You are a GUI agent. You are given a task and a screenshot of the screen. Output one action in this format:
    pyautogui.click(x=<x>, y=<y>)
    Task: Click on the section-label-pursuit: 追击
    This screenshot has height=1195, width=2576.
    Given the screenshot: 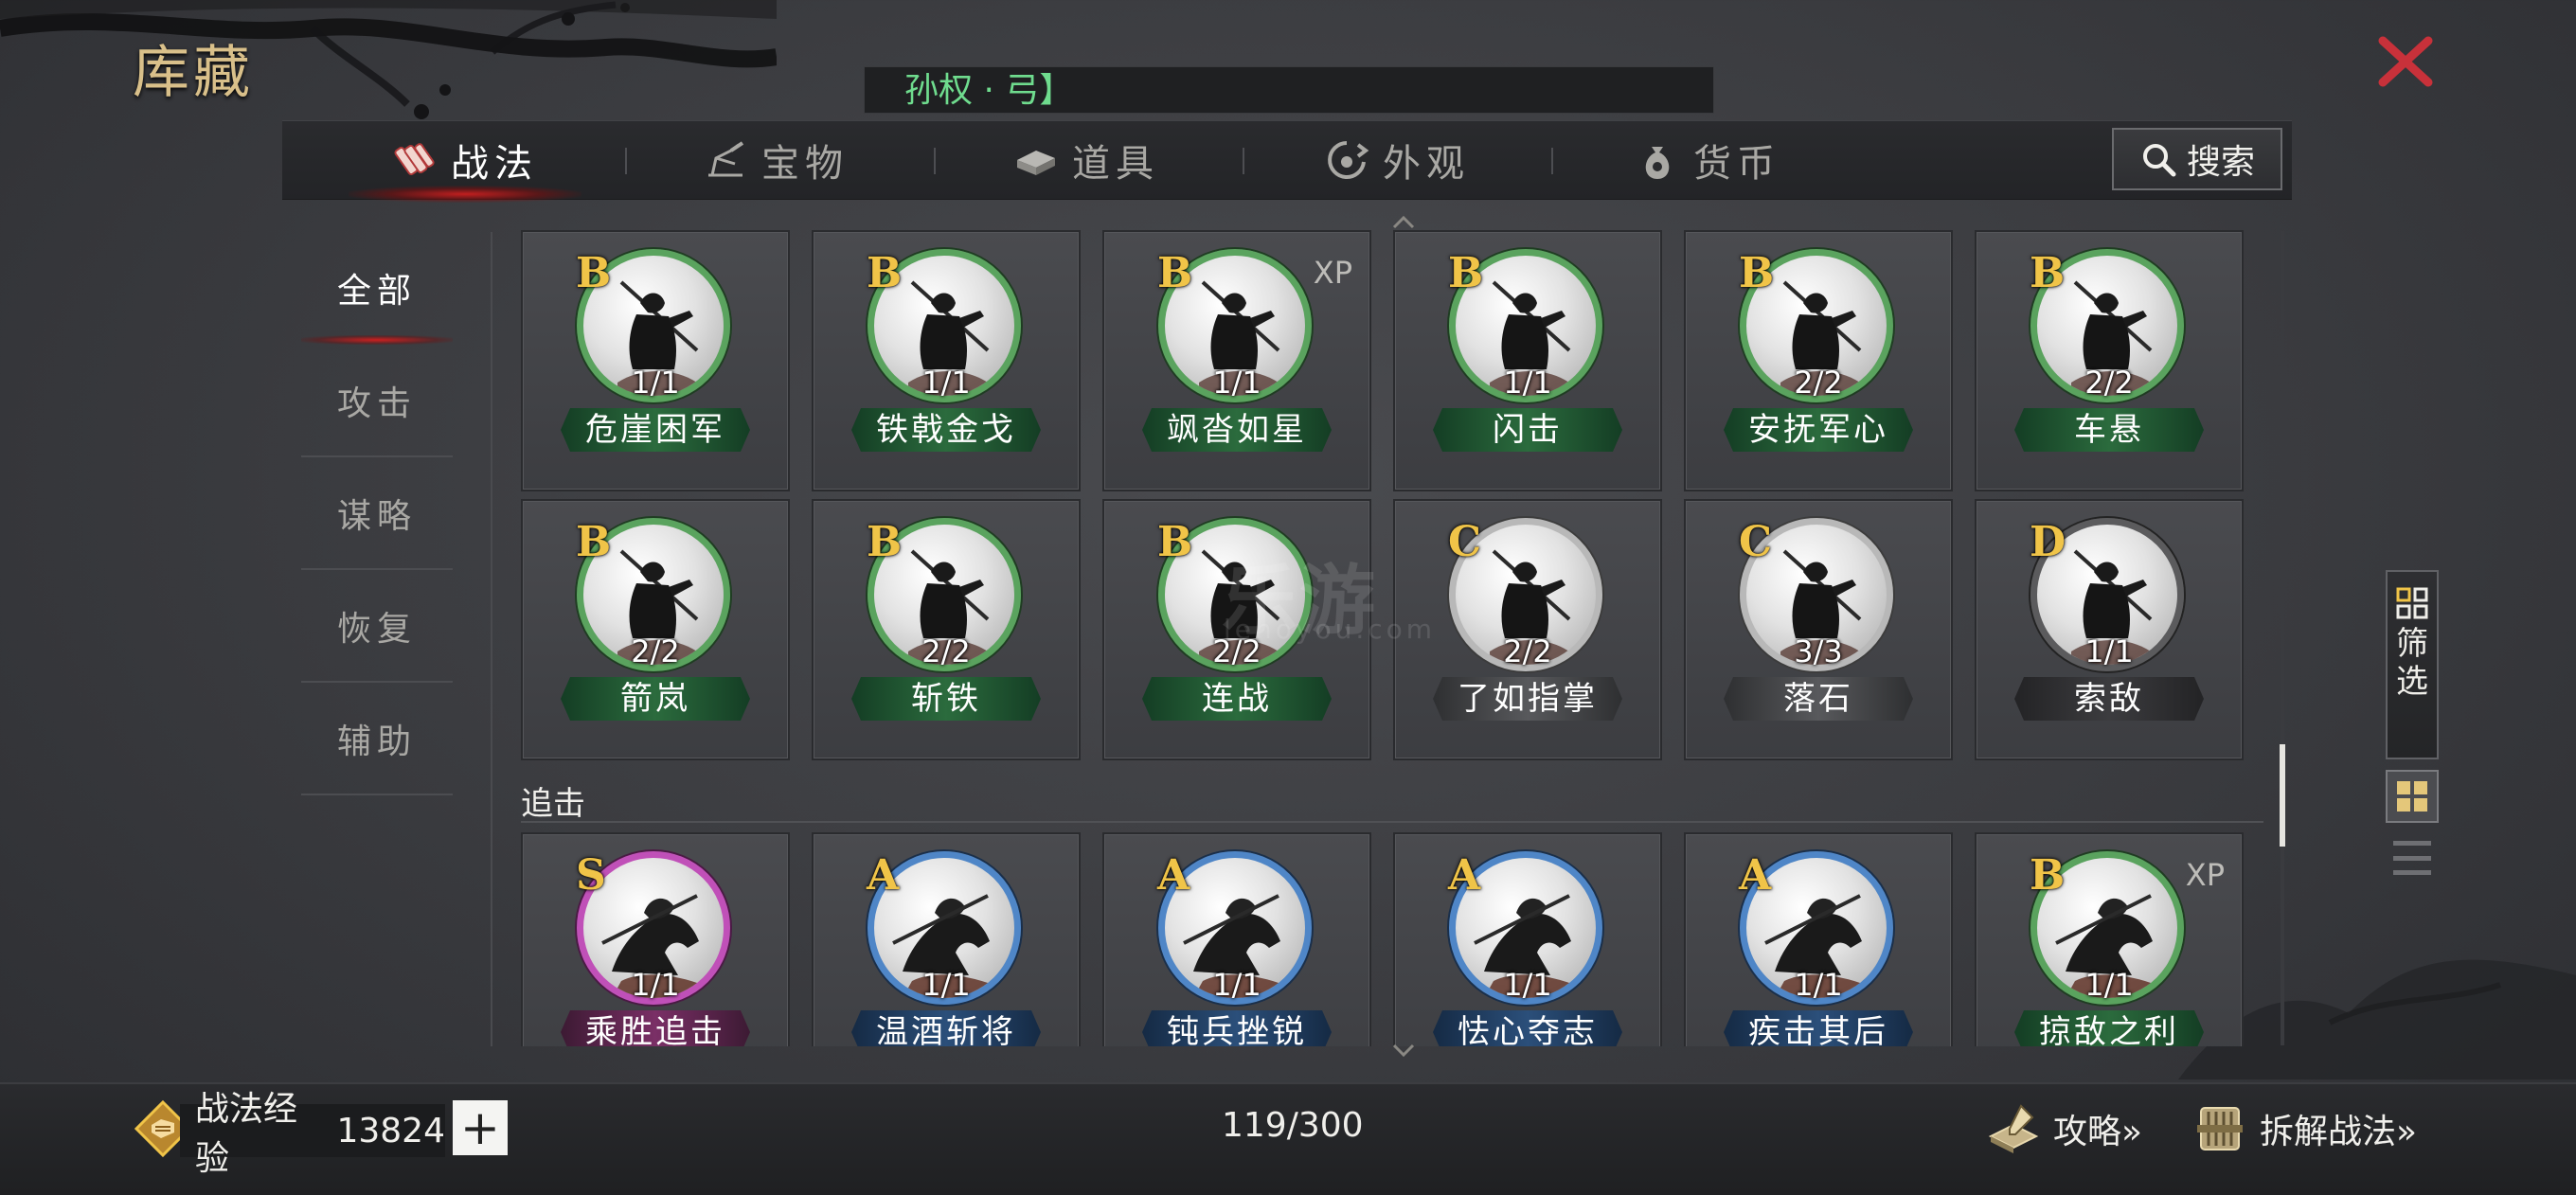 What is the action you would take?
    pyautogui.click(x=1392, y=800)
    